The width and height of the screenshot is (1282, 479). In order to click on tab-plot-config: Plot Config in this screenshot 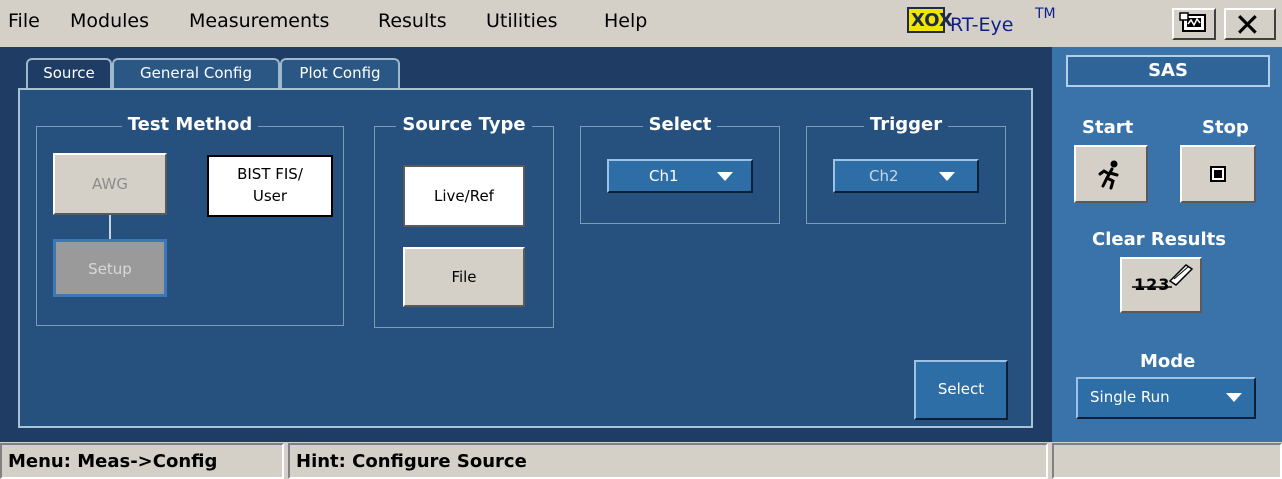, I will do `click(340, 73)`.